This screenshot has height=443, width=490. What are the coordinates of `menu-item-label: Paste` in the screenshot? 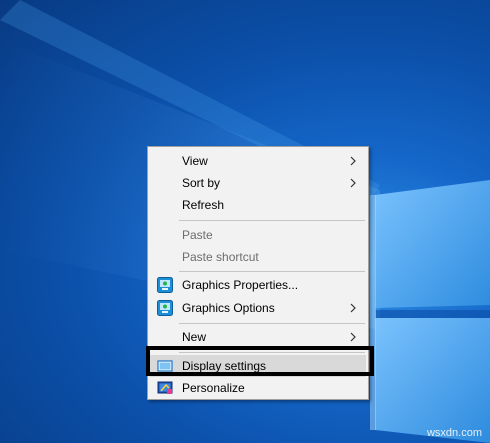 It's located at (197, 235).